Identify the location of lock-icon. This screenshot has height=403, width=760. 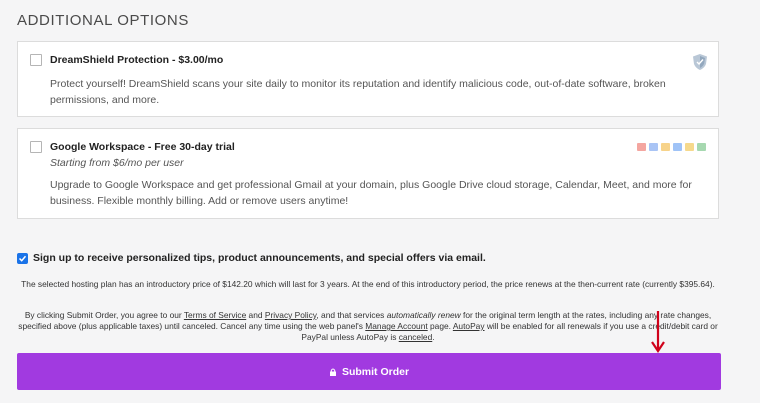
(332, 372).